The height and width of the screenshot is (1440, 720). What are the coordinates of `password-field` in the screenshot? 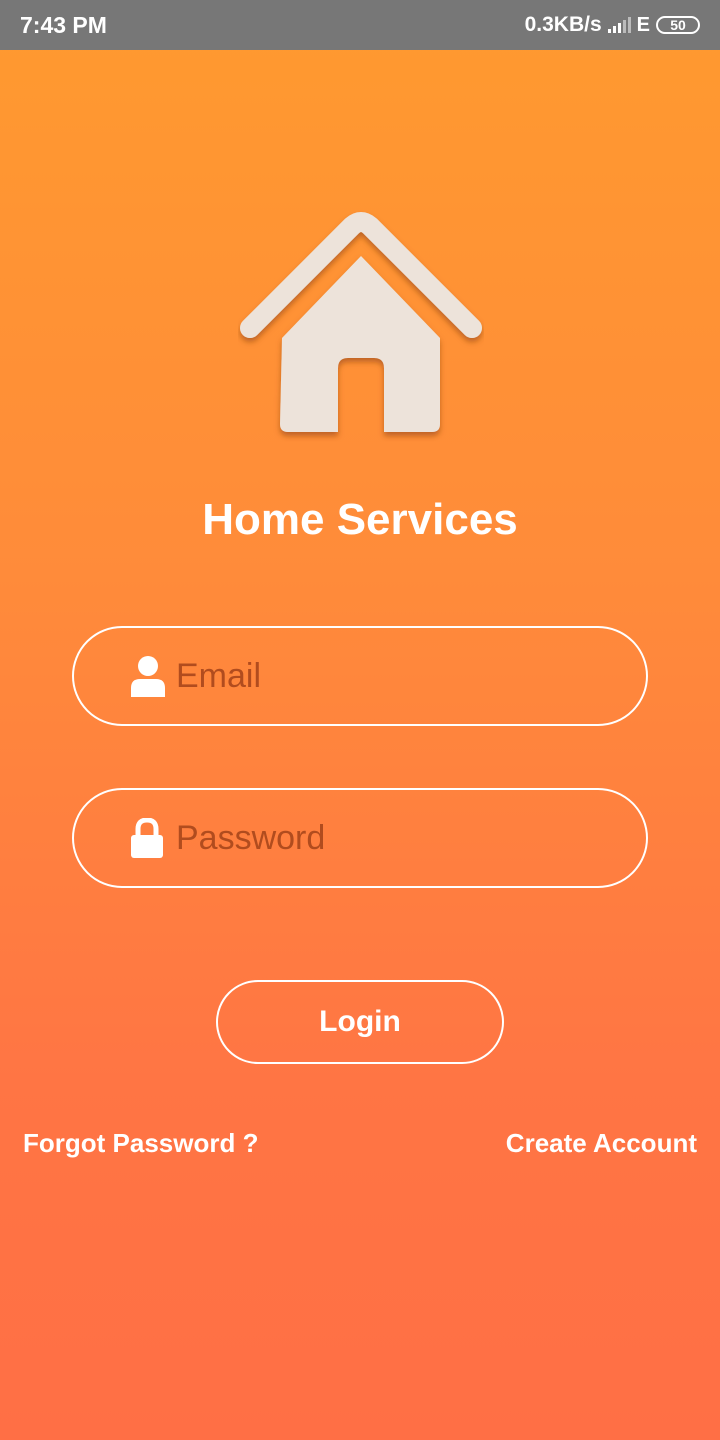 It's located at (360, 838).